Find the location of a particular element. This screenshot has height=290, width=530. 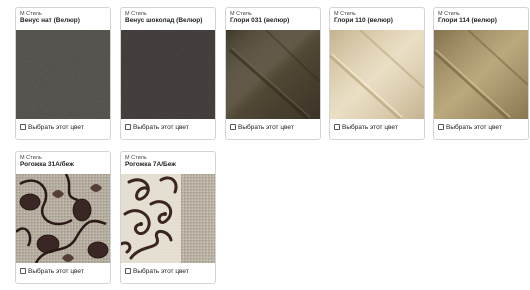

product-title: Глори 110 (велюр) is located at coordinates (363, 20).